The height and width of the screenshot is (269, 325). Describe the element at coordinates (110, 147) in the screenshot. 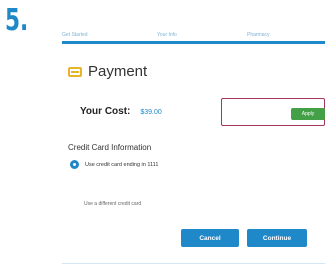

I see `credit-card-section-title: Credit Card Information` at that location.